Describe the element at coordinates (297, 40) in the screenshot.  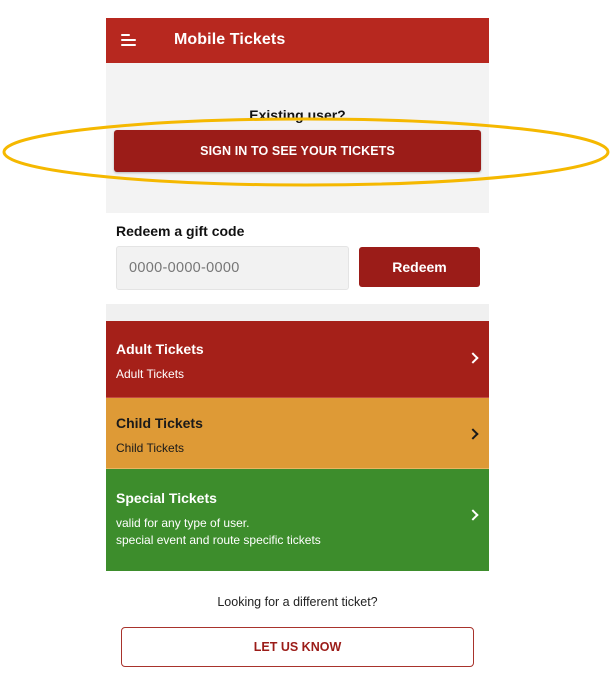
I see `app-header: Mobile Tickets` at that location.